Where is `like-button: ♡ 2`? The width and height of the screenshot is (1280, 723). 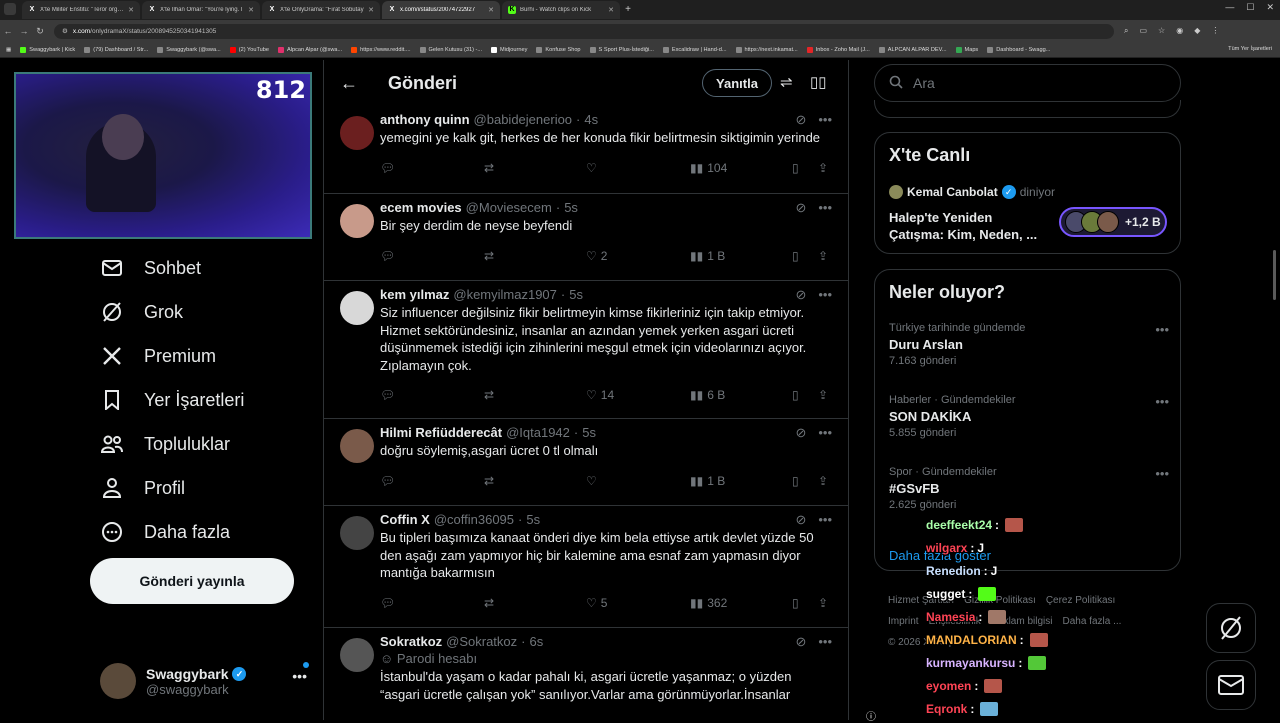
like-button: ♡ 2 is located at coordinates (596, 256).